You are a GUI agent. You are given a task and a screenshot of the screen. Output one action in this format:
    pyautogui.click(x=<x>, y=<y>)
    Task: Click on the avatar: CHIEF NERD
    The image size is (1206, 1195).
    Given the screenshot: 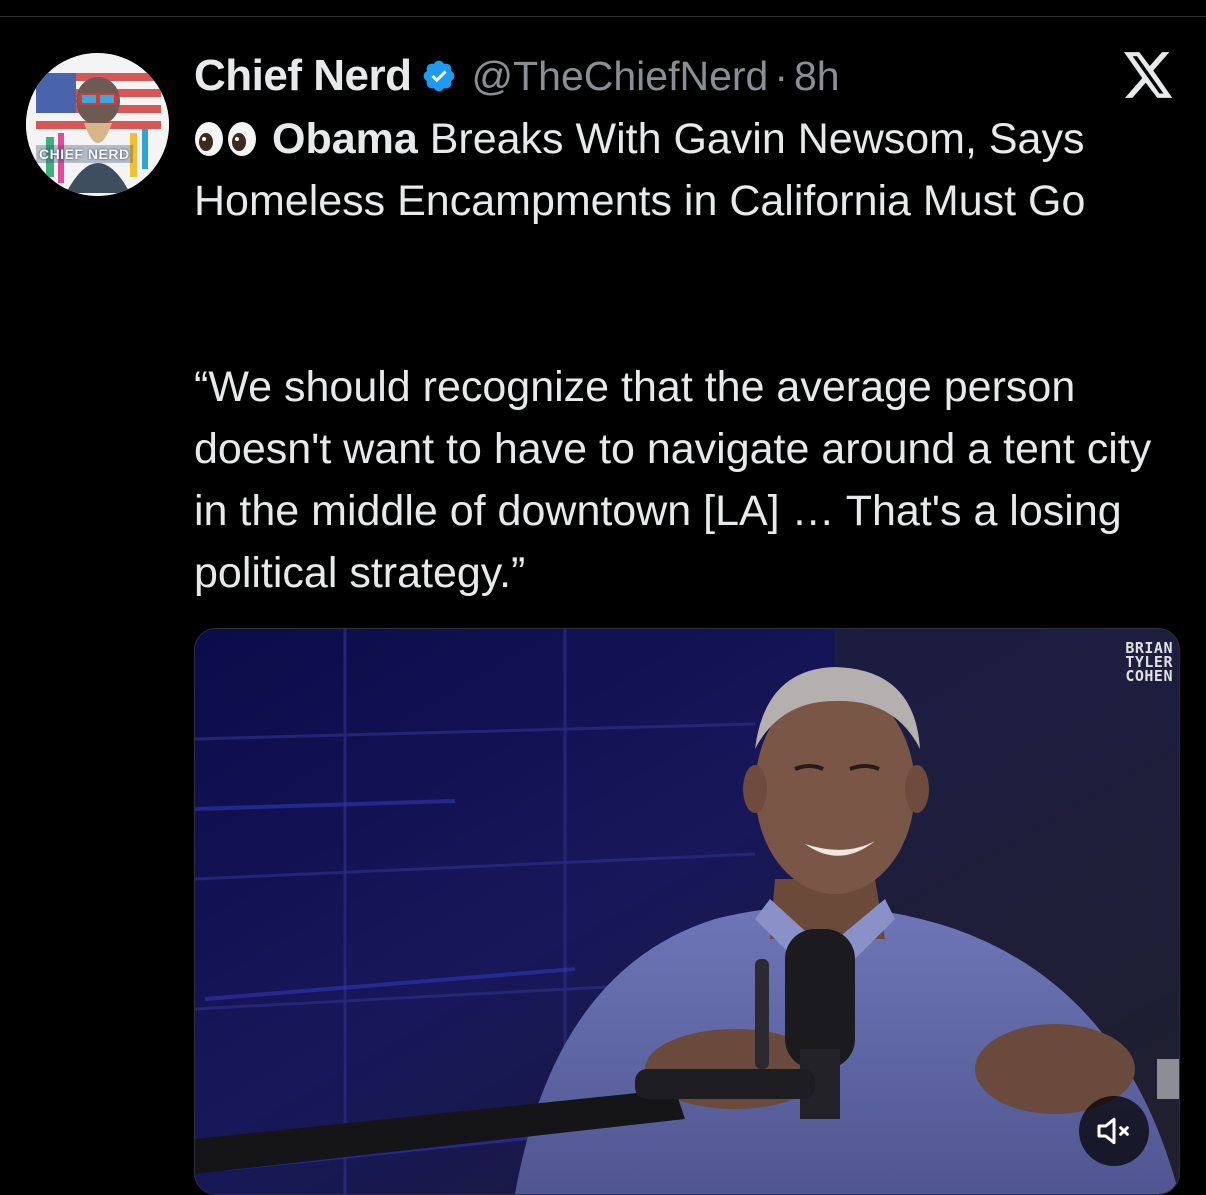 What is the action you would take?
    pyautogui.click(x=97, y=124)
    